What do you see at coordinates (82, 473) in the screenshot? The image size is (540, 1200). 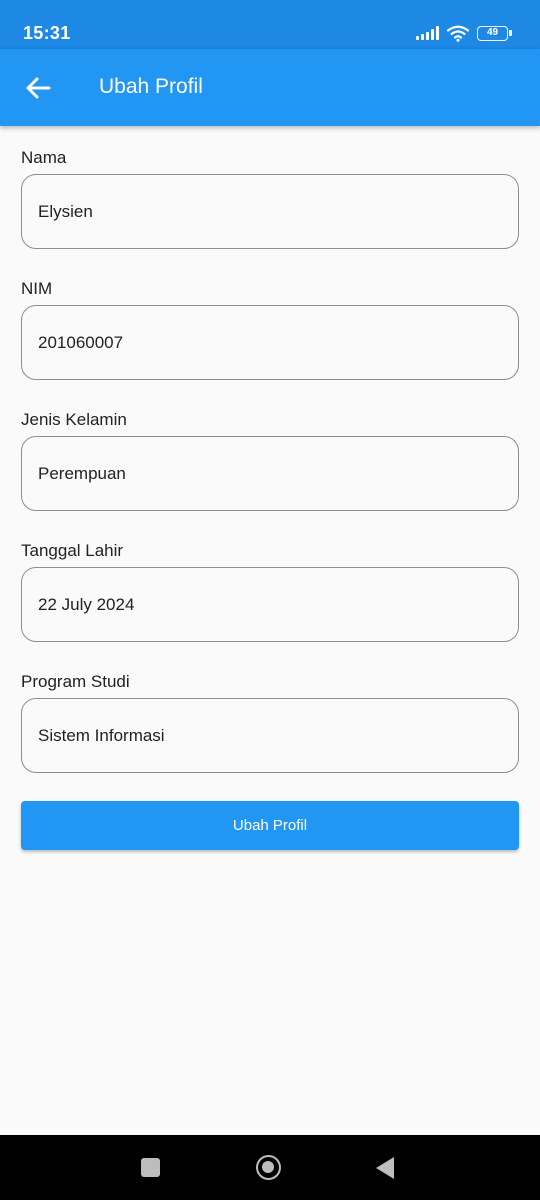 I see `jenis-kelamin-value: Perempuan` at bounding box center [82, 473].